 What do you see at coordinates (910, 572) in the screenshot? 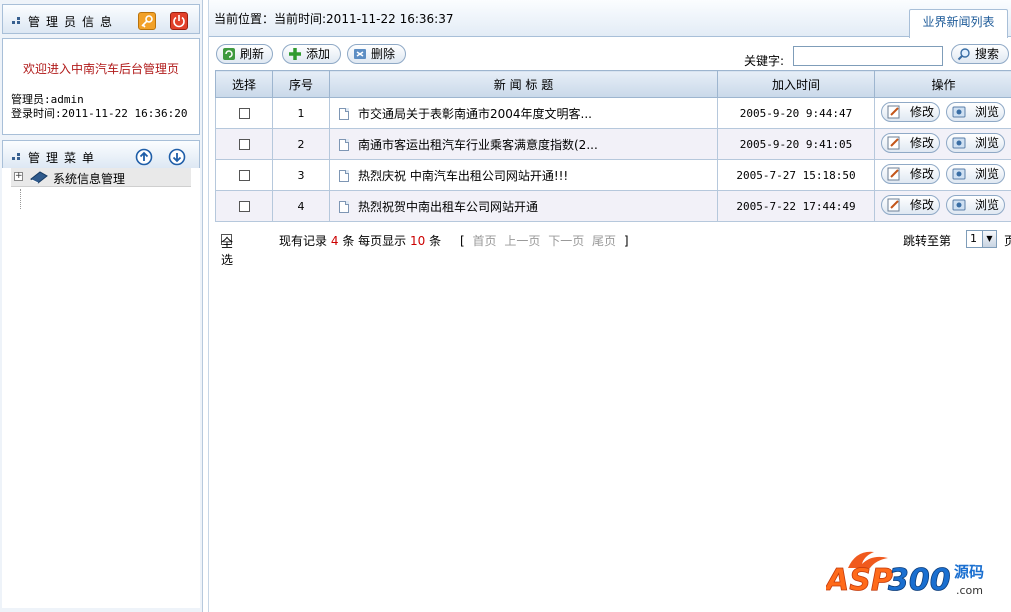
I see `asp300-logo: ASP 300 源码 .com` at bounding box center [910, 572].